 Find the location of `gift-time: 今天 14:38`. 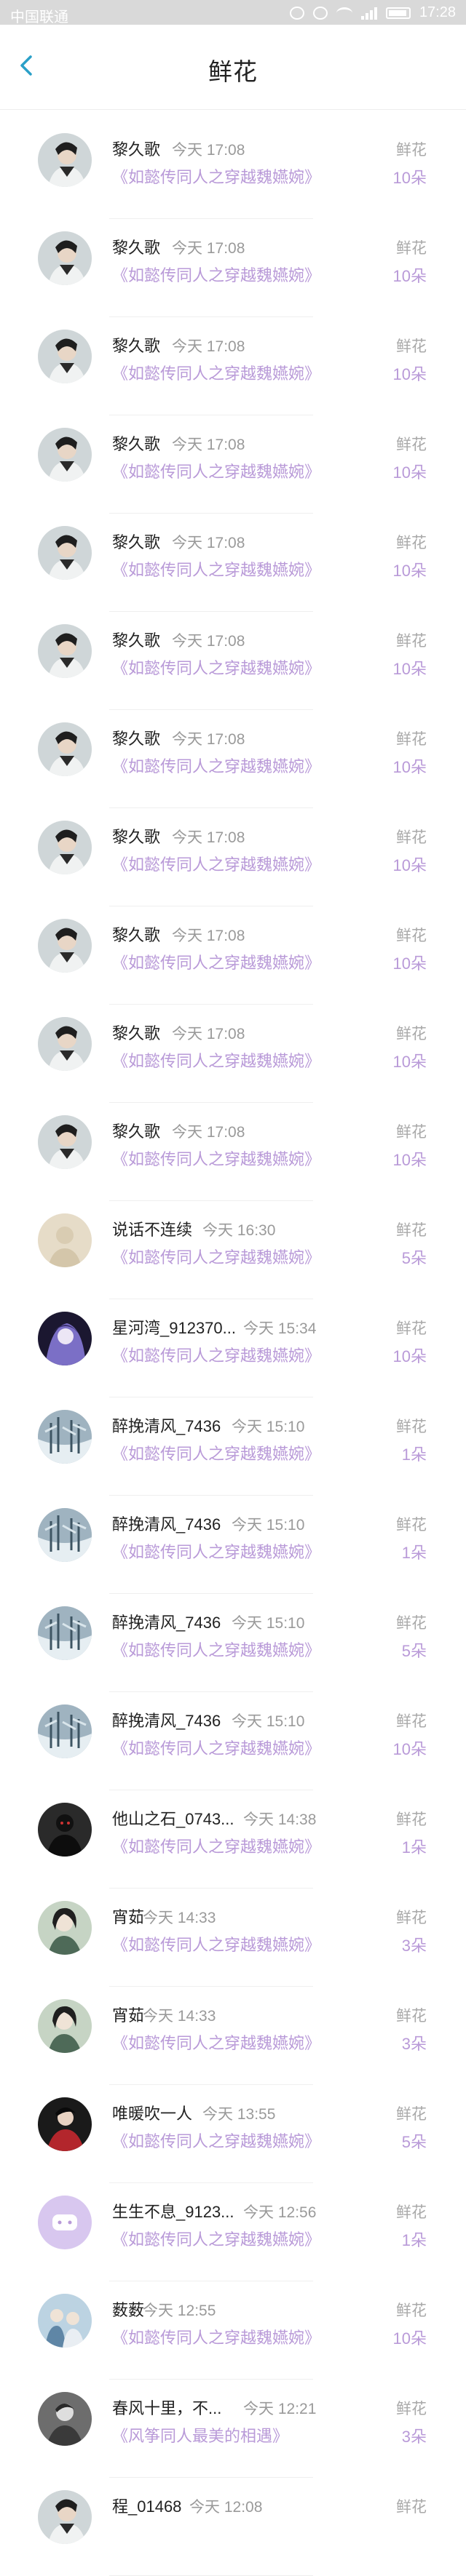

gift-time: 今天 14:38 is located at coordinates (280, 1819).